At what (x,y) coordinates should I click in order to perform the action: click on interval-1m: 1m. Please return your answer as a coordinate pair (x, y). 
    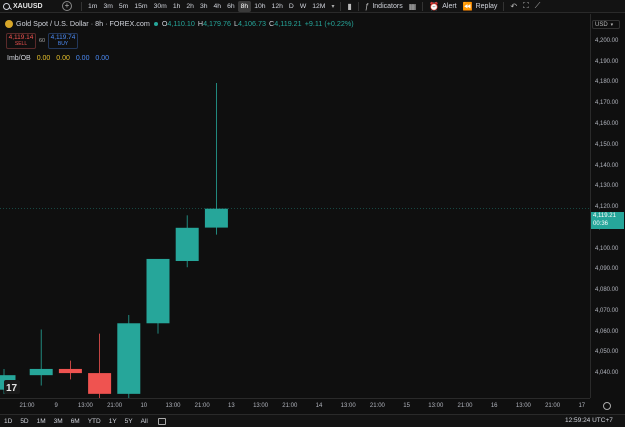
    Looking at the image, I should click on (92, 6).